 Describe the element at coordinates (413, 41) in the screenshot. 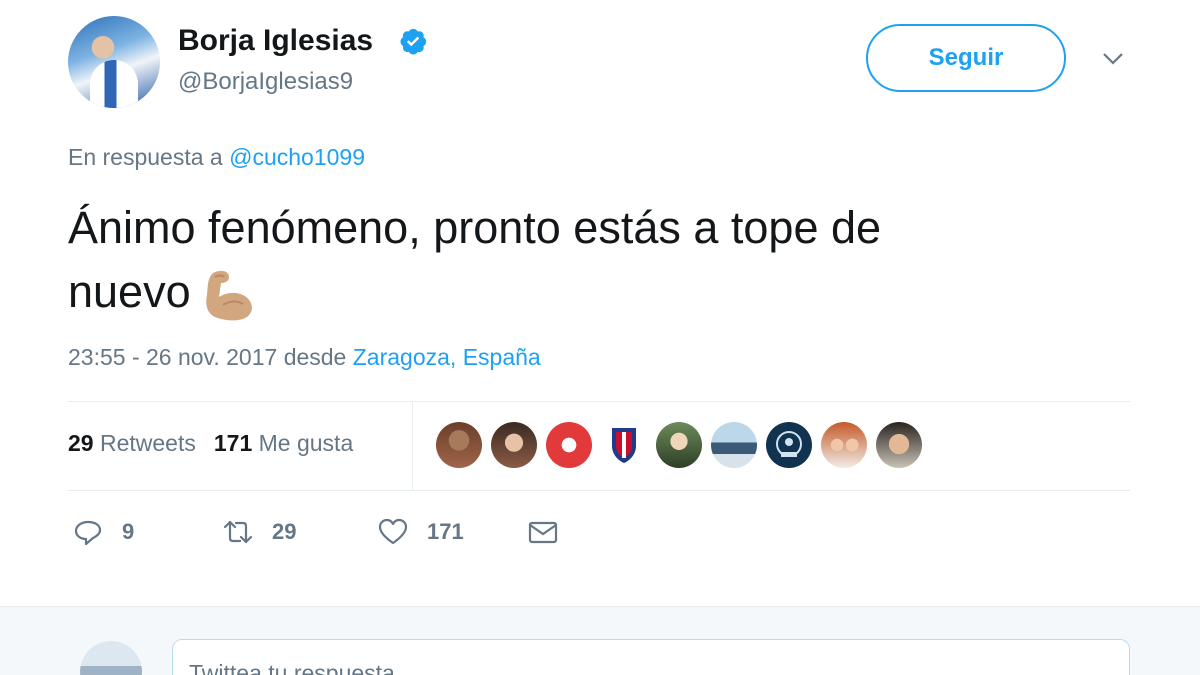

I see `verified-badge-icon` at that location.